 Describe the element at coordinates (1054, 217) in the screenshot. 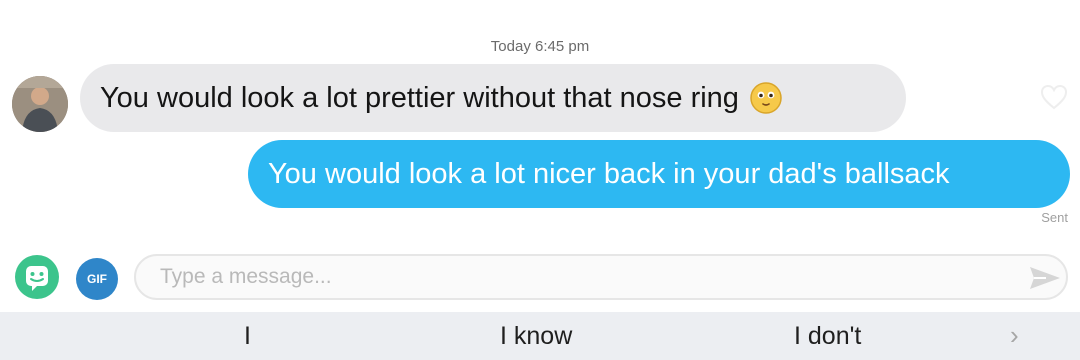

I see `sent-status: Sent` at that location.